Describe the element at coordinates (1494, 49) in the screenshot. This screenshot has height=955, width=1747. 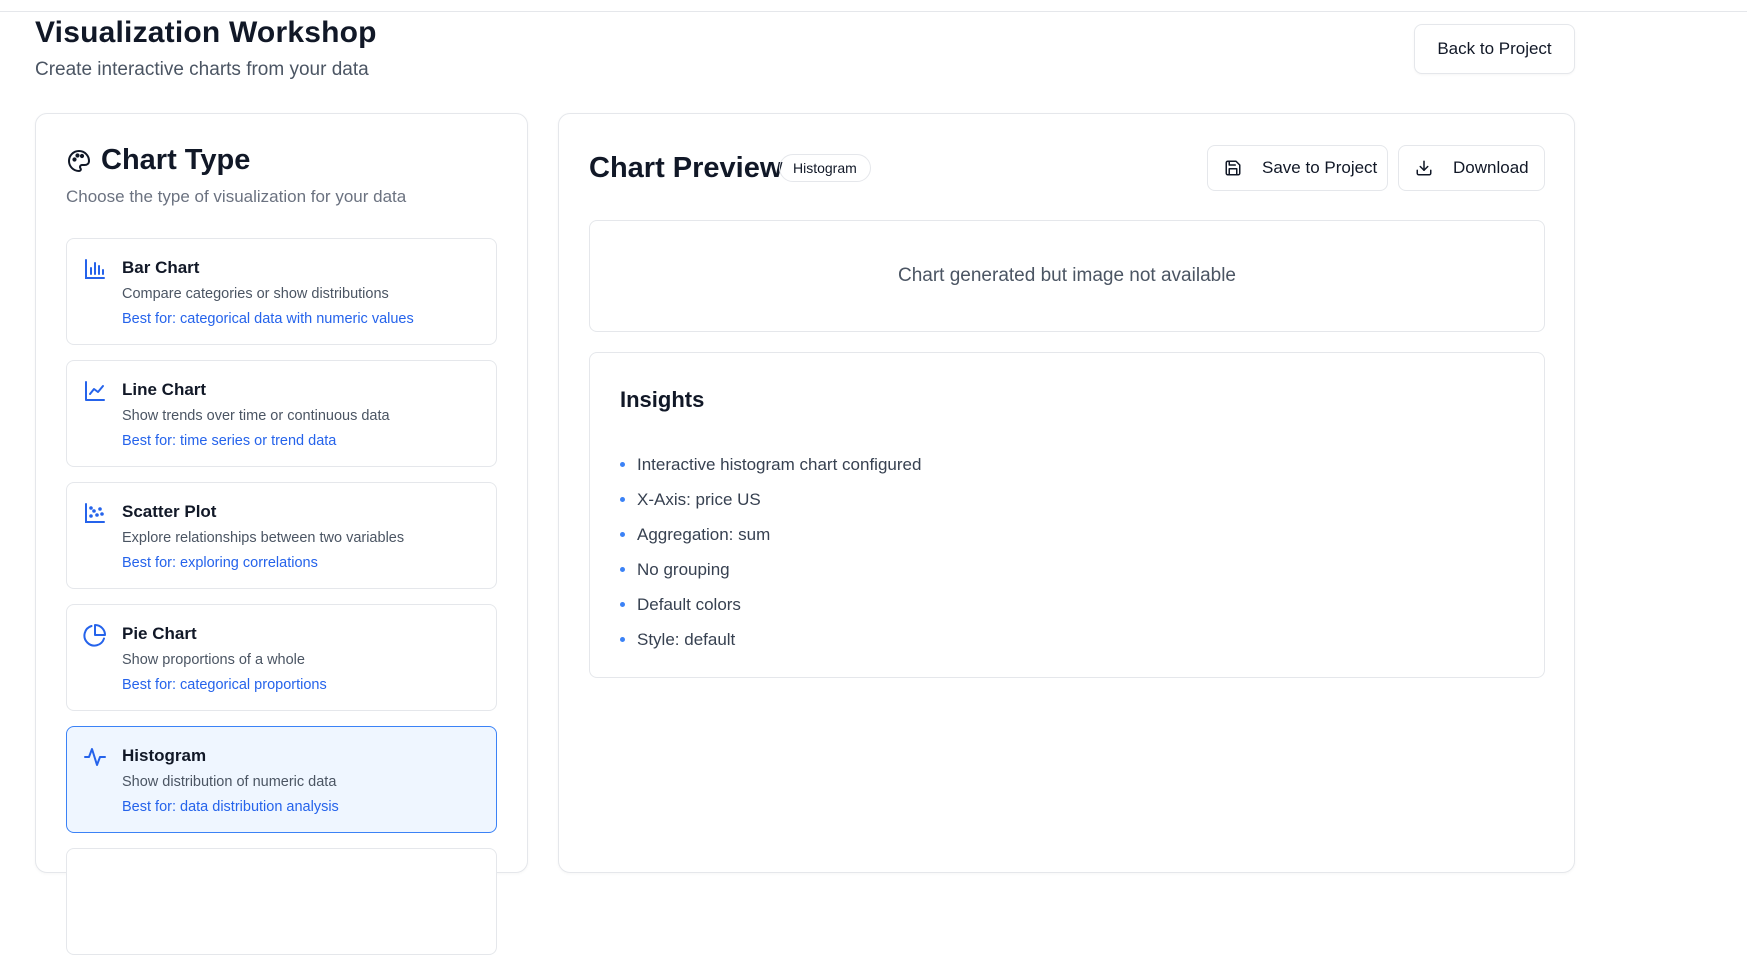
I see `back-to-project-button: Back to Project` at that location.